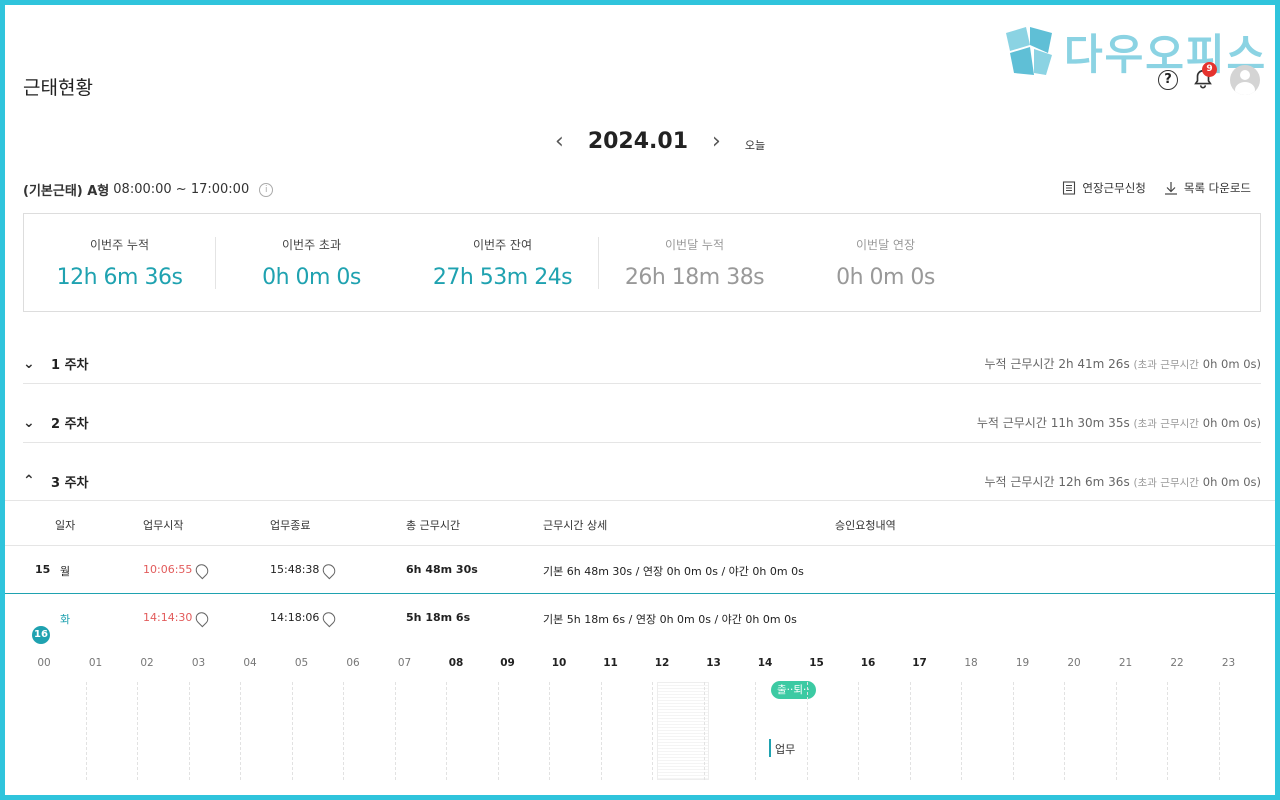 Image resolution: width=1280 pixels, height=800 pixels. I want to click on current-month: 2024.01, so click(638, 141).